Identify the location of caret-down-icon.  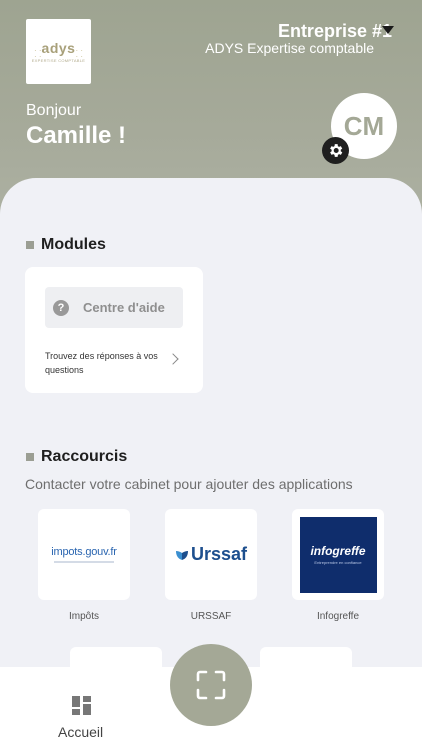
(388, 30).